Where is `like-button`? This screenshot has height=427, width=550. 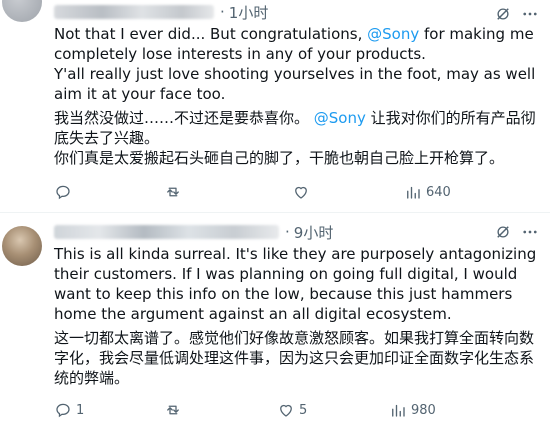
like-button is located at coordinates (303, 192).